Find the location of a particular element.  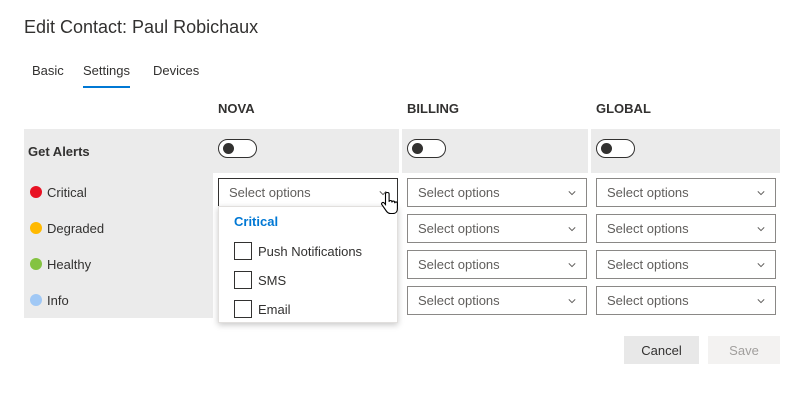

dropdown-header: Critical is located at coordinates (256, 221).